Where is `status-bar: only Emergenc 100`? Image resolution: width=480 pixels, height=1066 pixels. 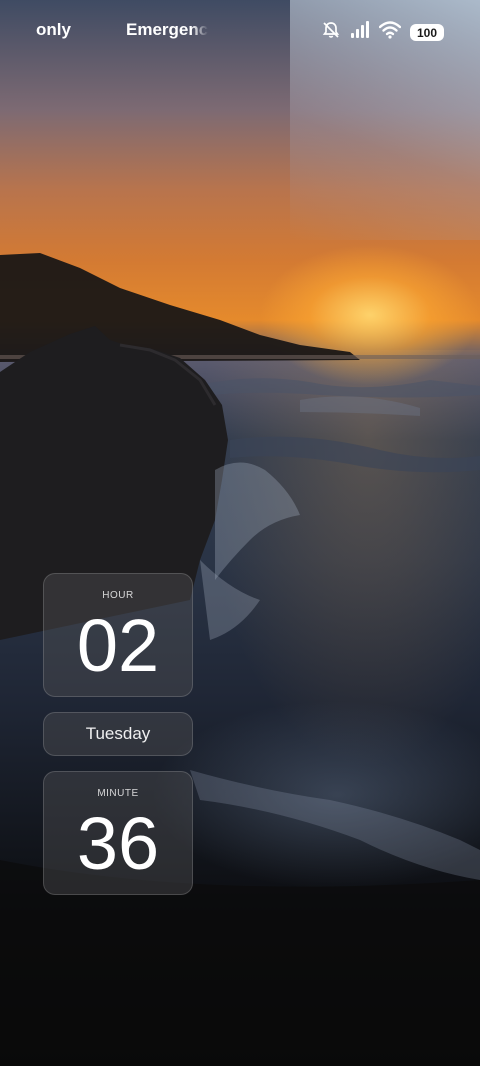 status-bar: only Emergenc 100 is located at coordinates (240, 30).